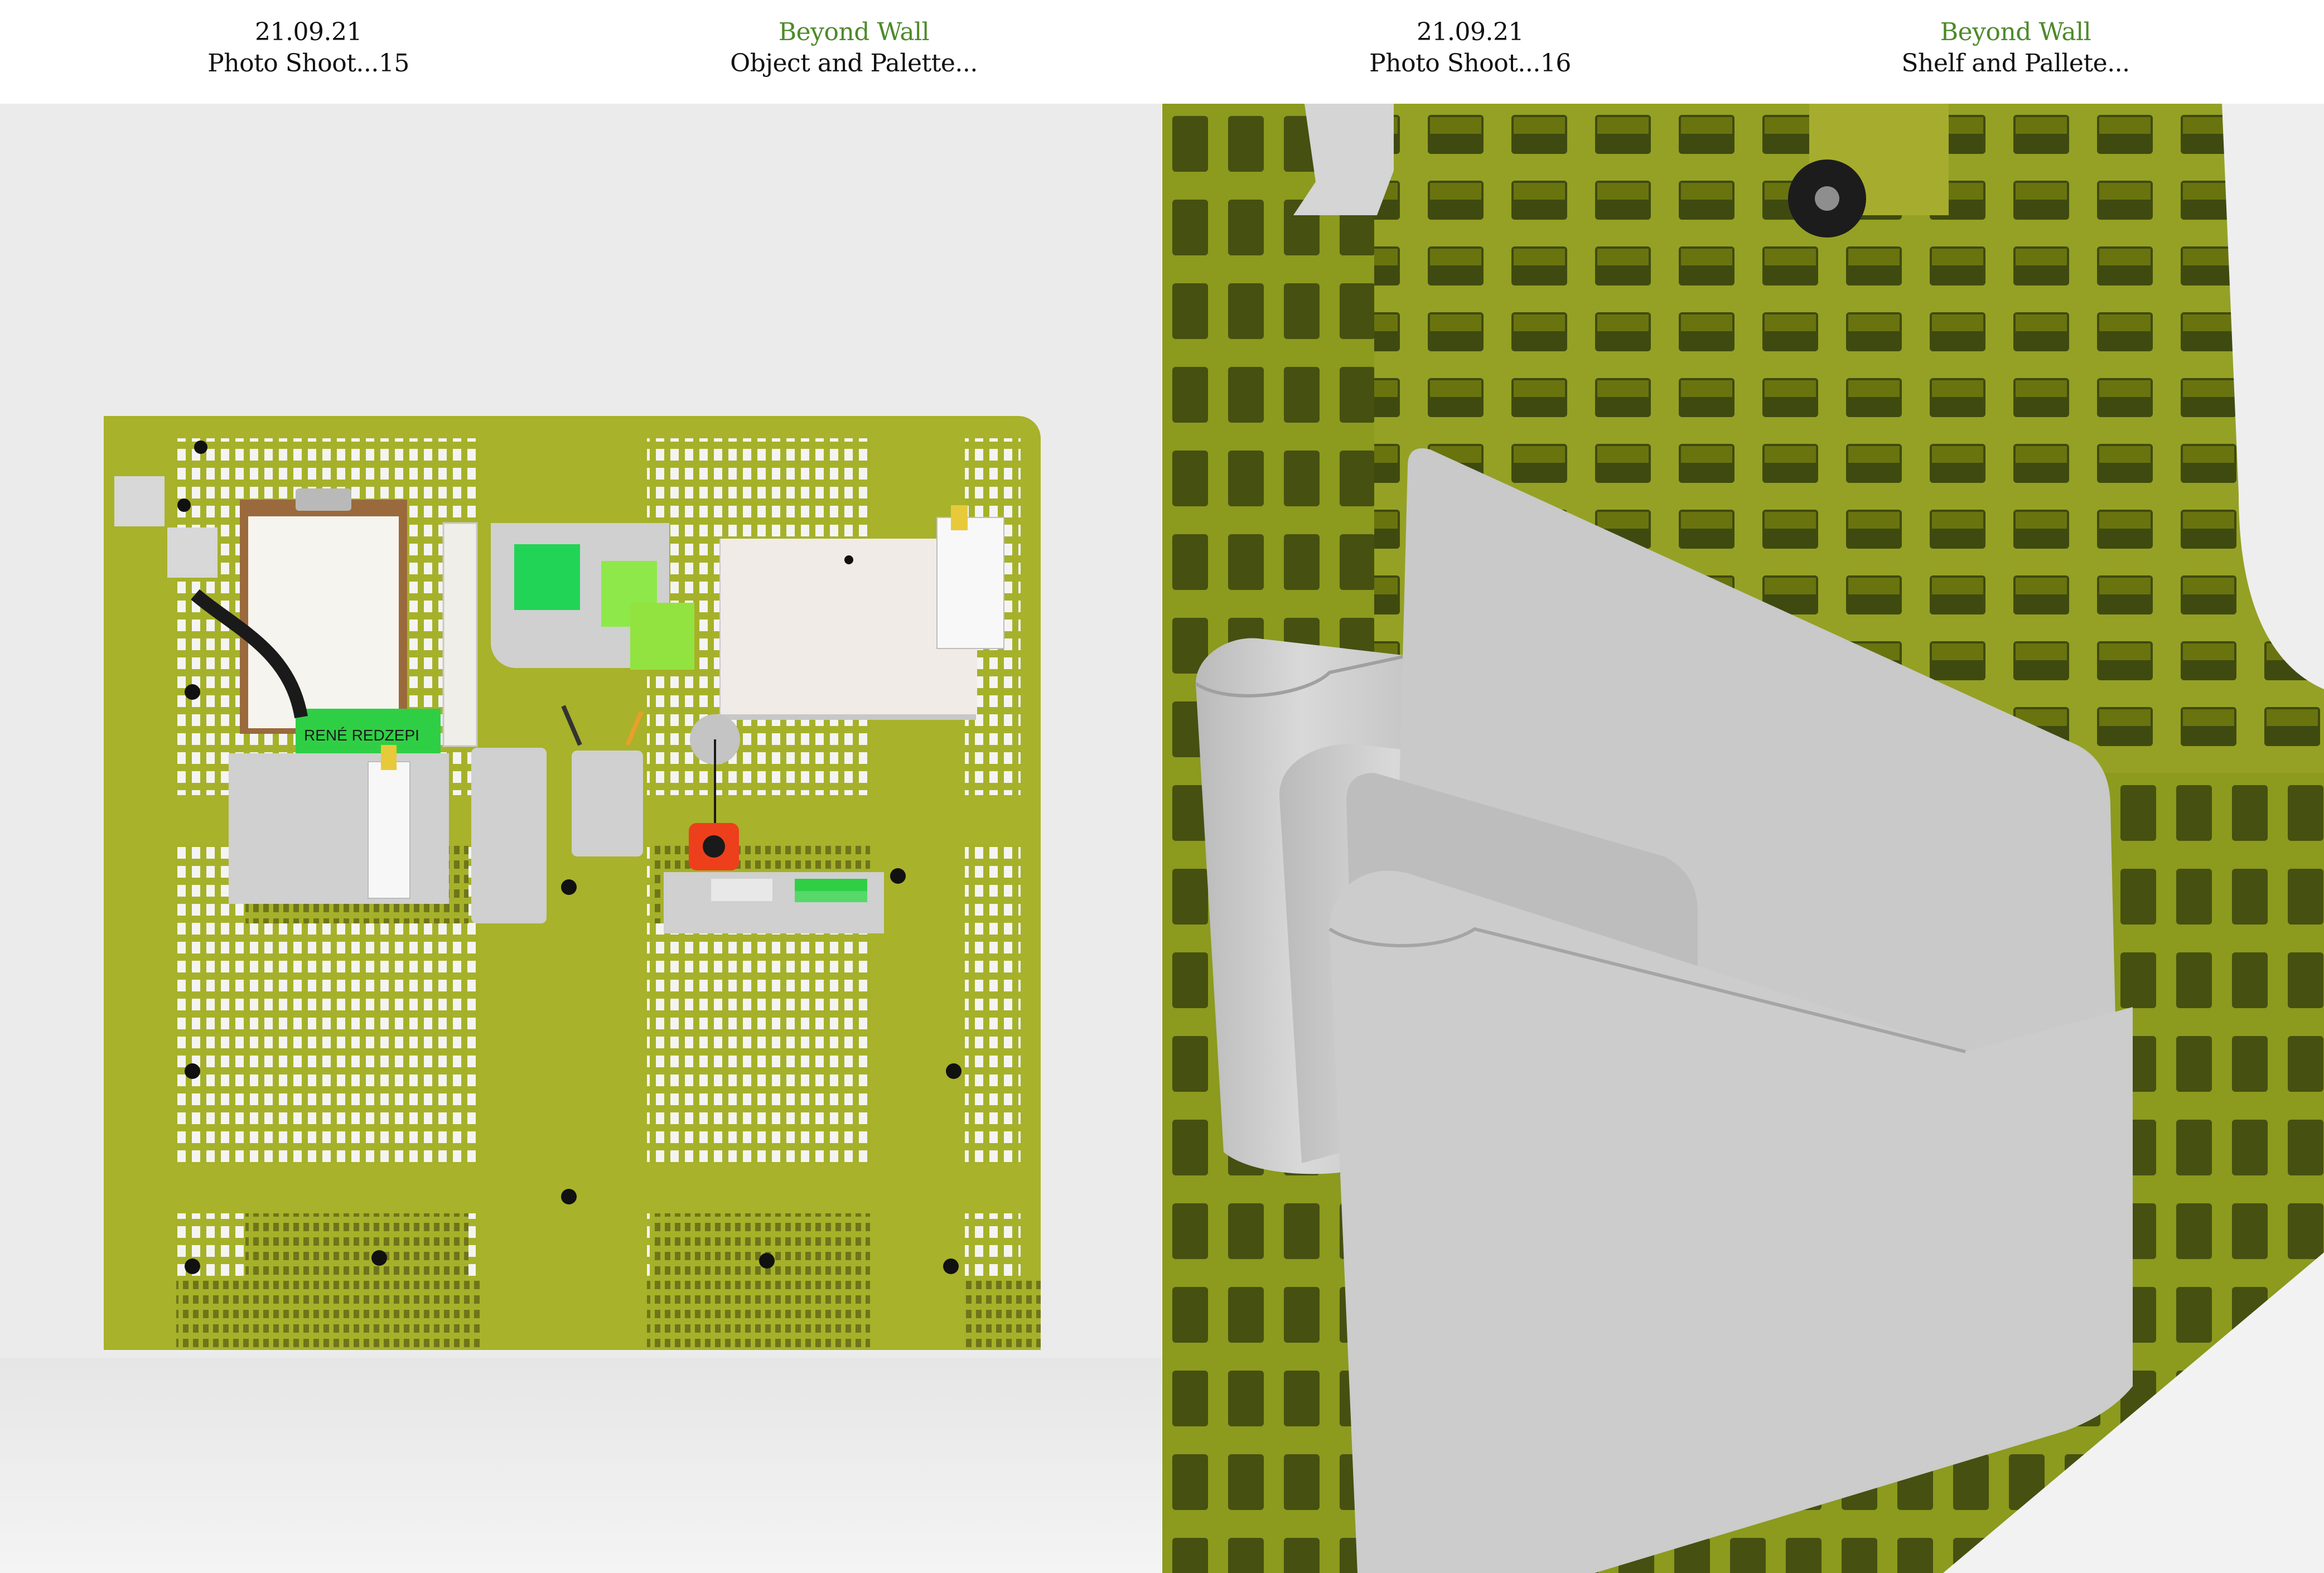  Describe the element at coordinates (361, 735) in the screenshot. I see `card-label: RENÉ REDZEPI` at that location.